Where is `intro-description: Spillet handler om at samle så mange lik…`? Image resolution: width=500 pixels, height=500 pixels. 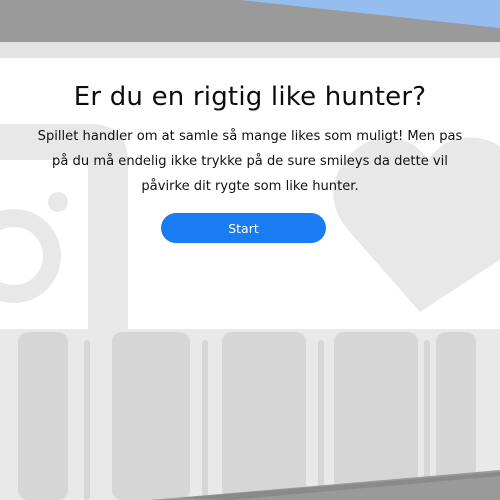 intro-description: Spillet handler om at samle så mange lik… is located at coordinates (250, 161).